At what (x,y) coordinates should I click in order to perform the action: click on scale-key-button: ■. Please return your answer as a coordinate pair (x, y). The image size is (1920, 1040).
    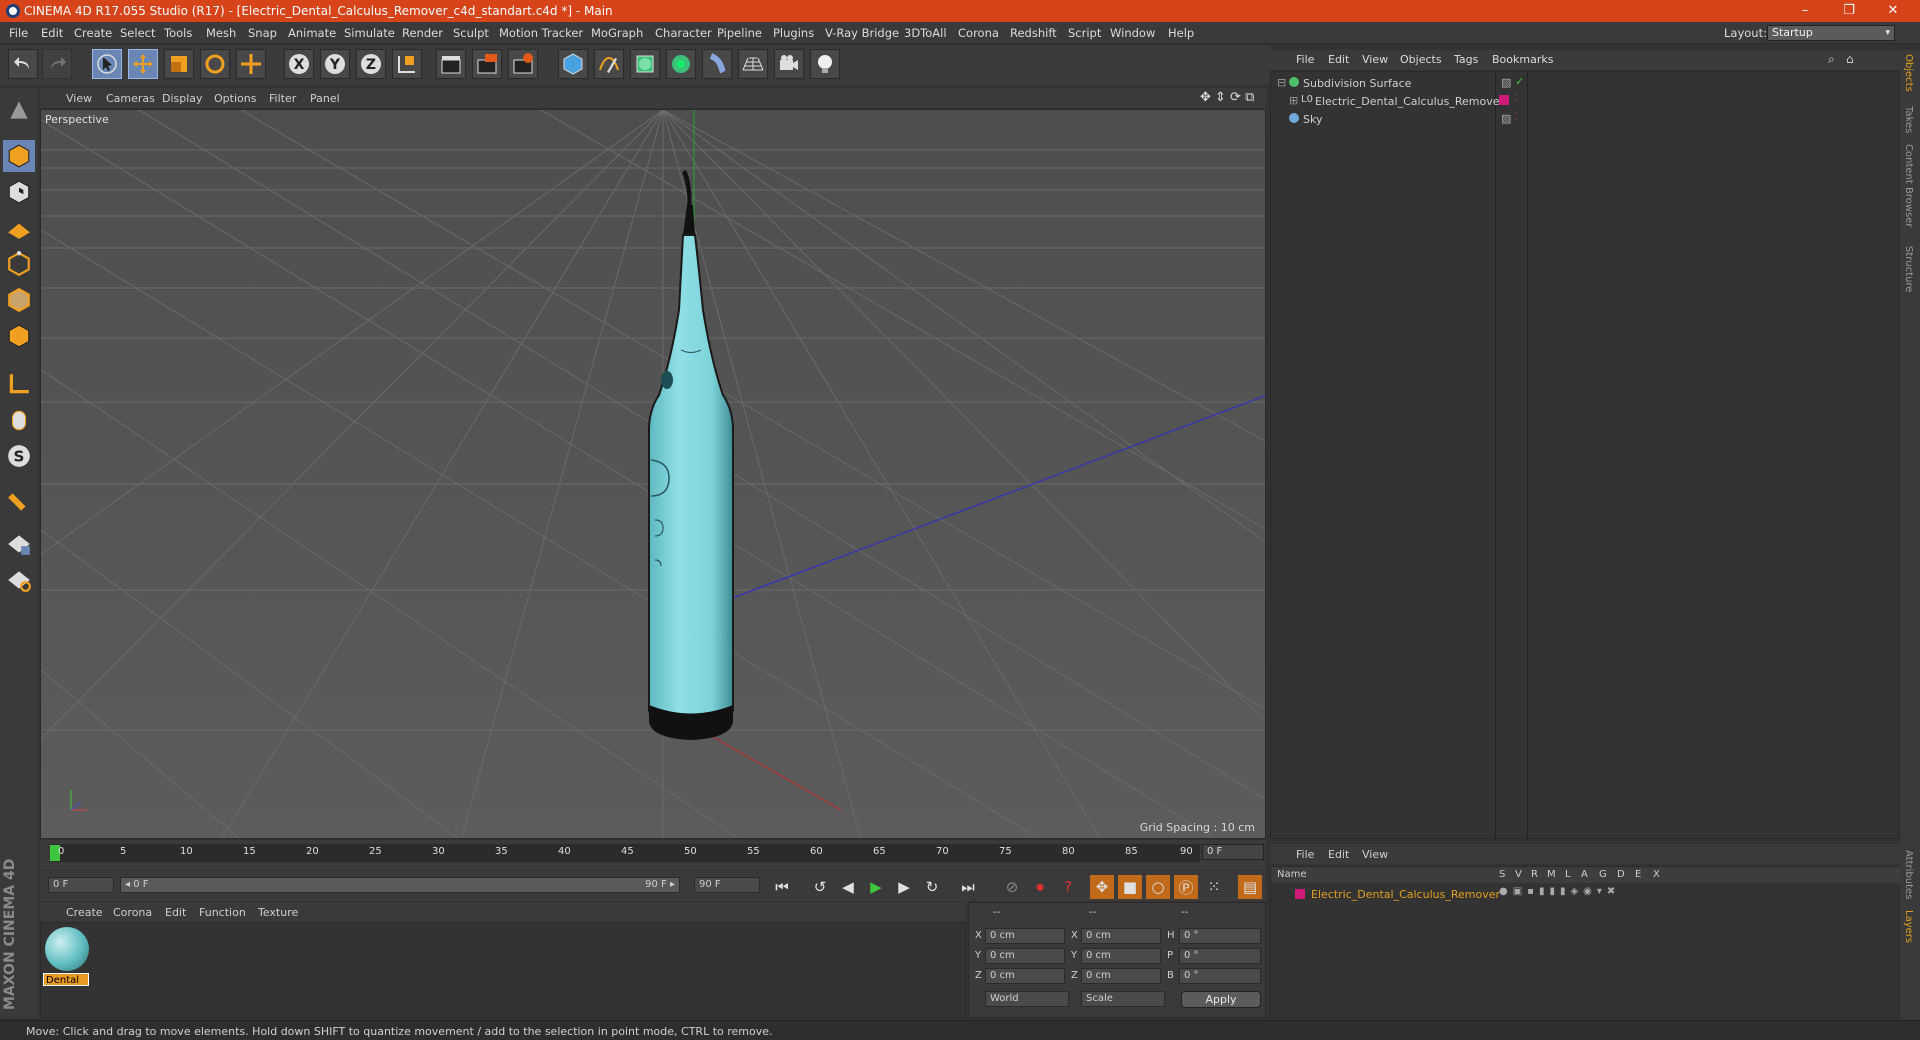
    Looking at the image, I should click on (1130, 887).